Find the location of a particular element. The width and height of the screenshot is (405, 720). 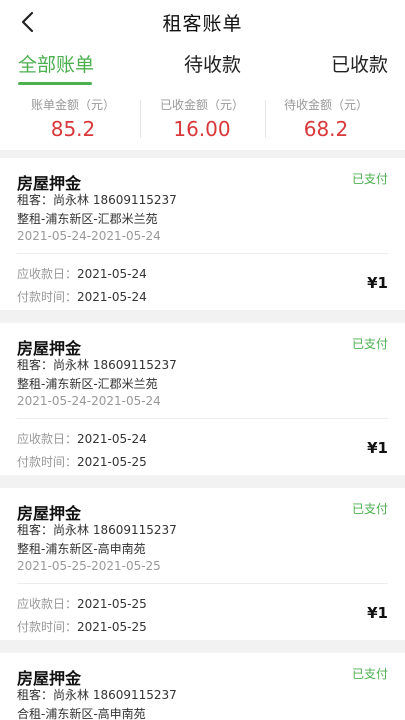

back-button is located at coordinates (27, 22).